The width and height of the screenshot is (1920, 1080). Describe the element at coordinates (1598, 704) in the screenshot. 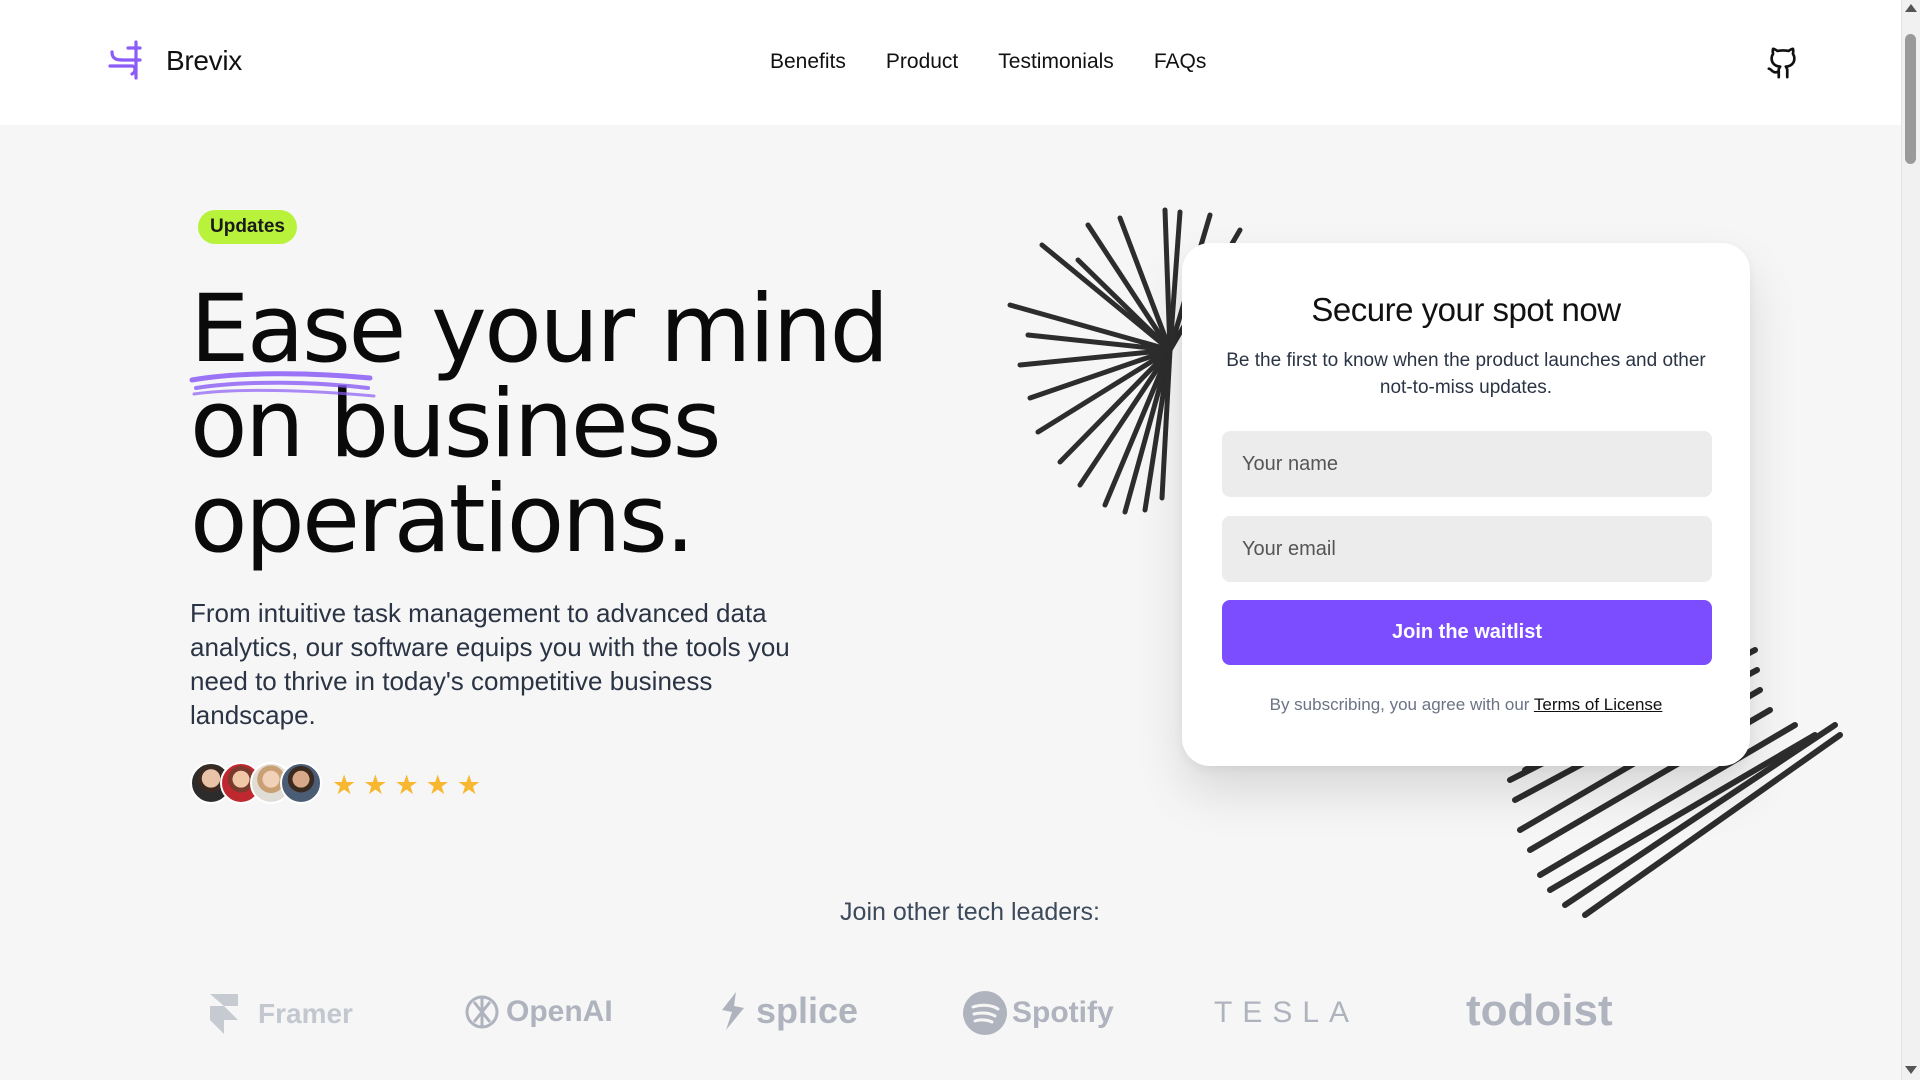

I see `terms-link: Terms of License` at that location.